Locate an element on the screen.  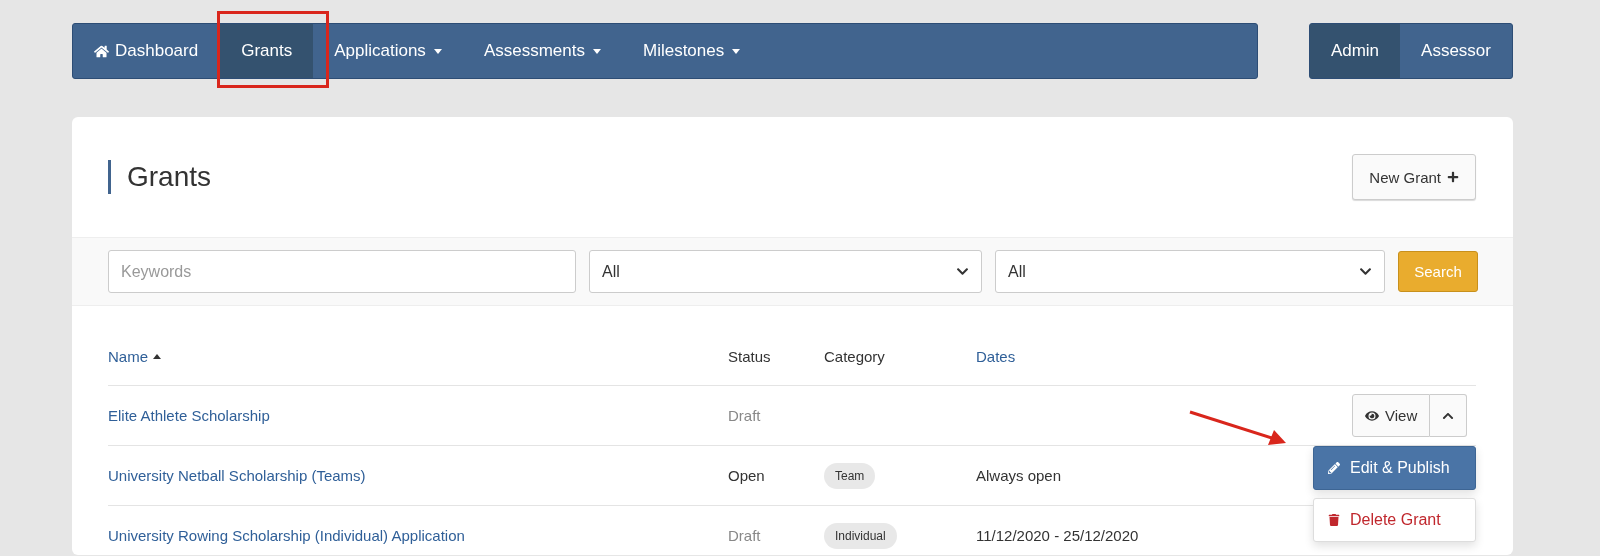
nav-tab: Assessments is located at coordinates (542, 51).